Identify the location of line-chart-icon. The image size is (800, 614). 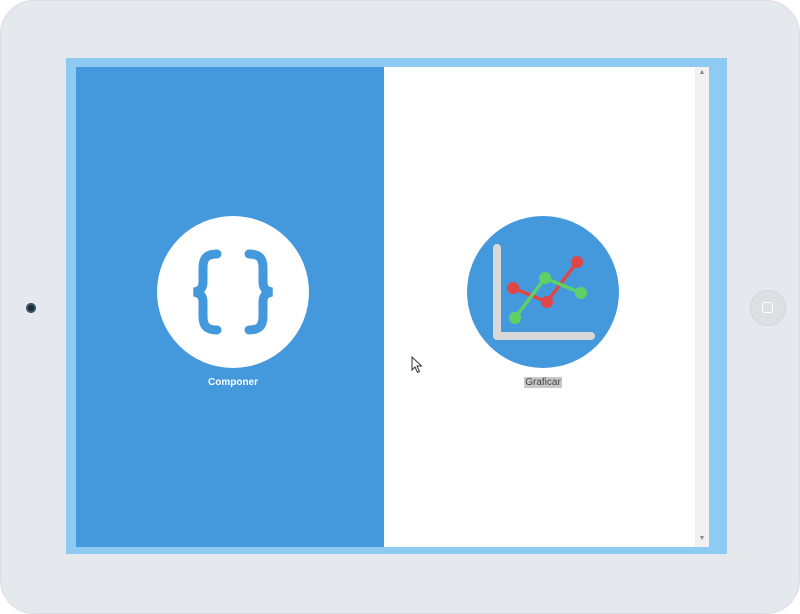
(544, 292).